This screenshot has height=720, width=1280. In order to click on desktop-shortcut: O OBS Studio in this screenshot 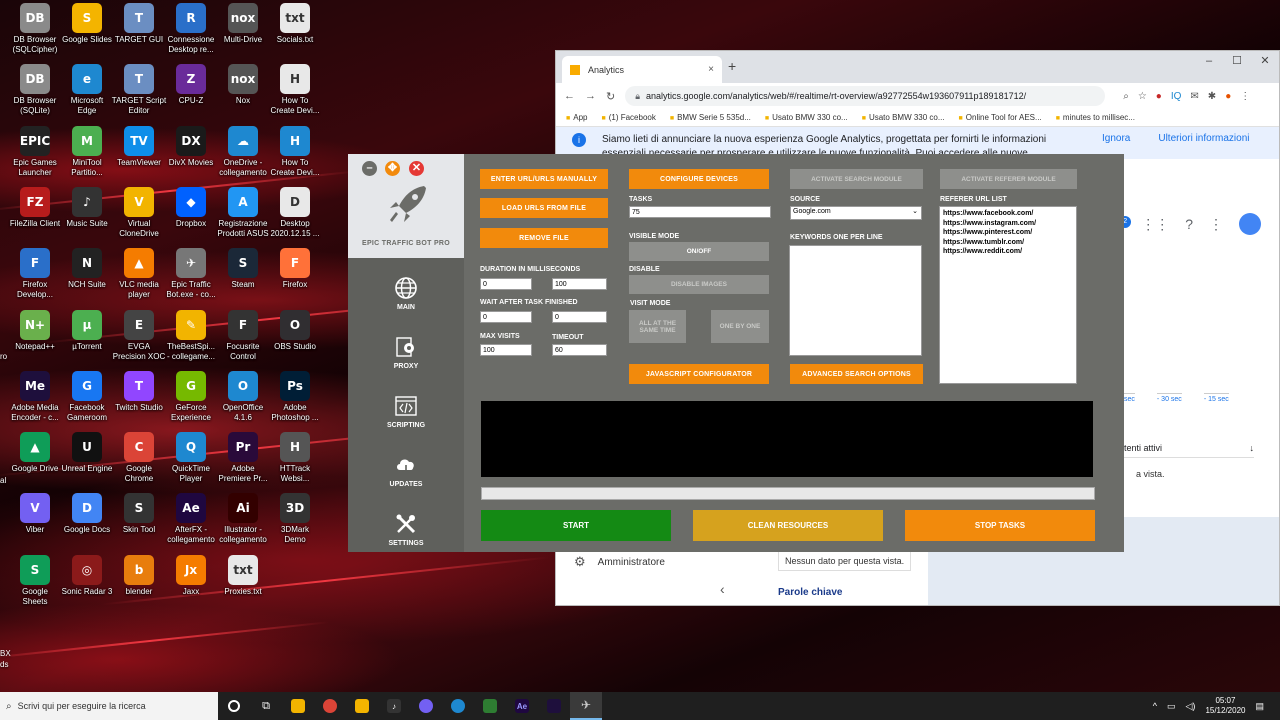, I will do `click(295, 330)`.